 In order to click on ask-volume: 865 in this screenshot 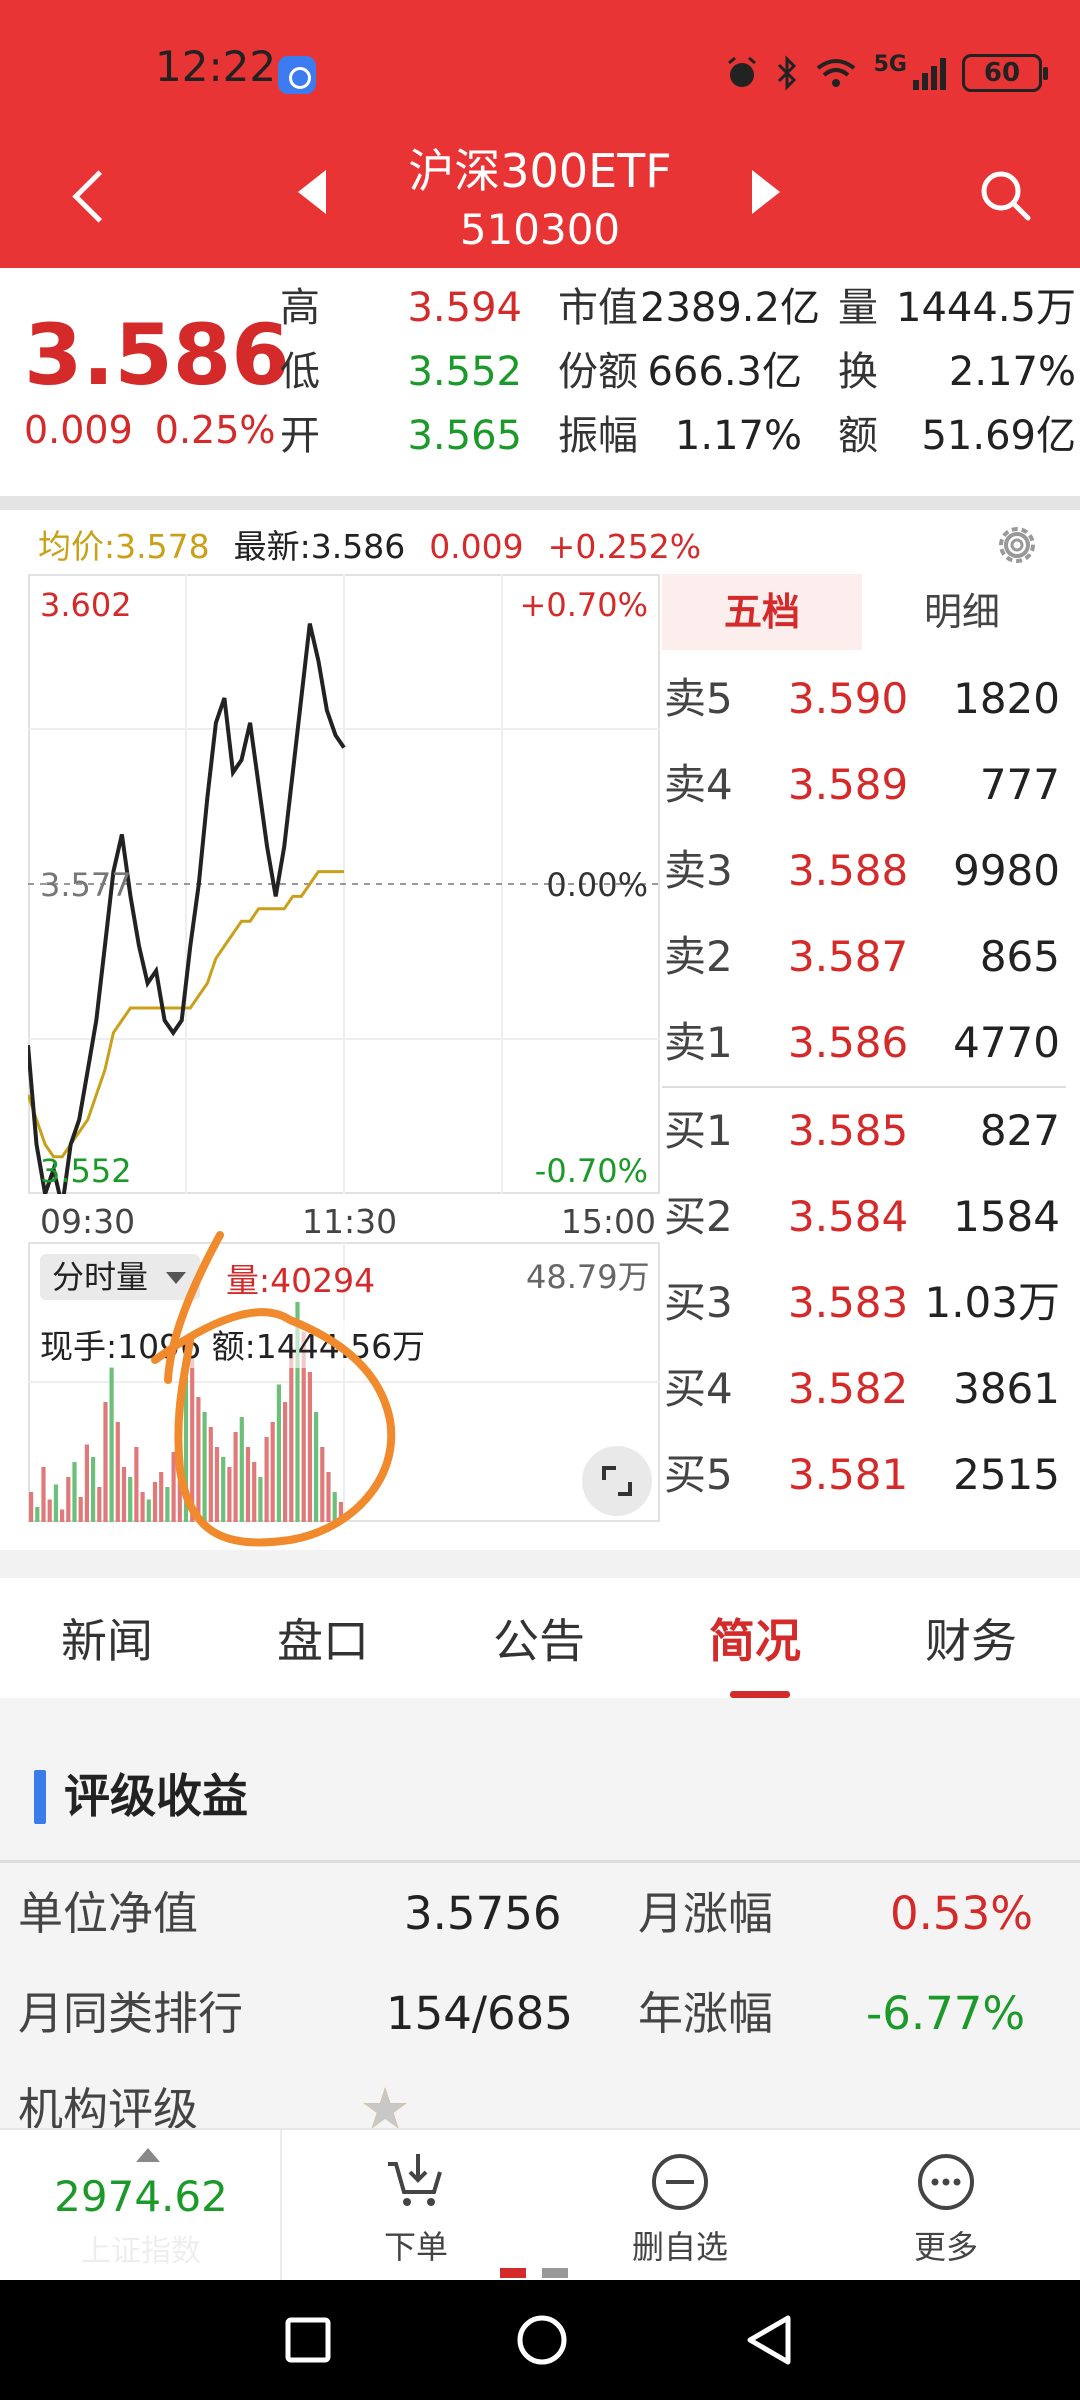, I will do `click(1019, 956)`.